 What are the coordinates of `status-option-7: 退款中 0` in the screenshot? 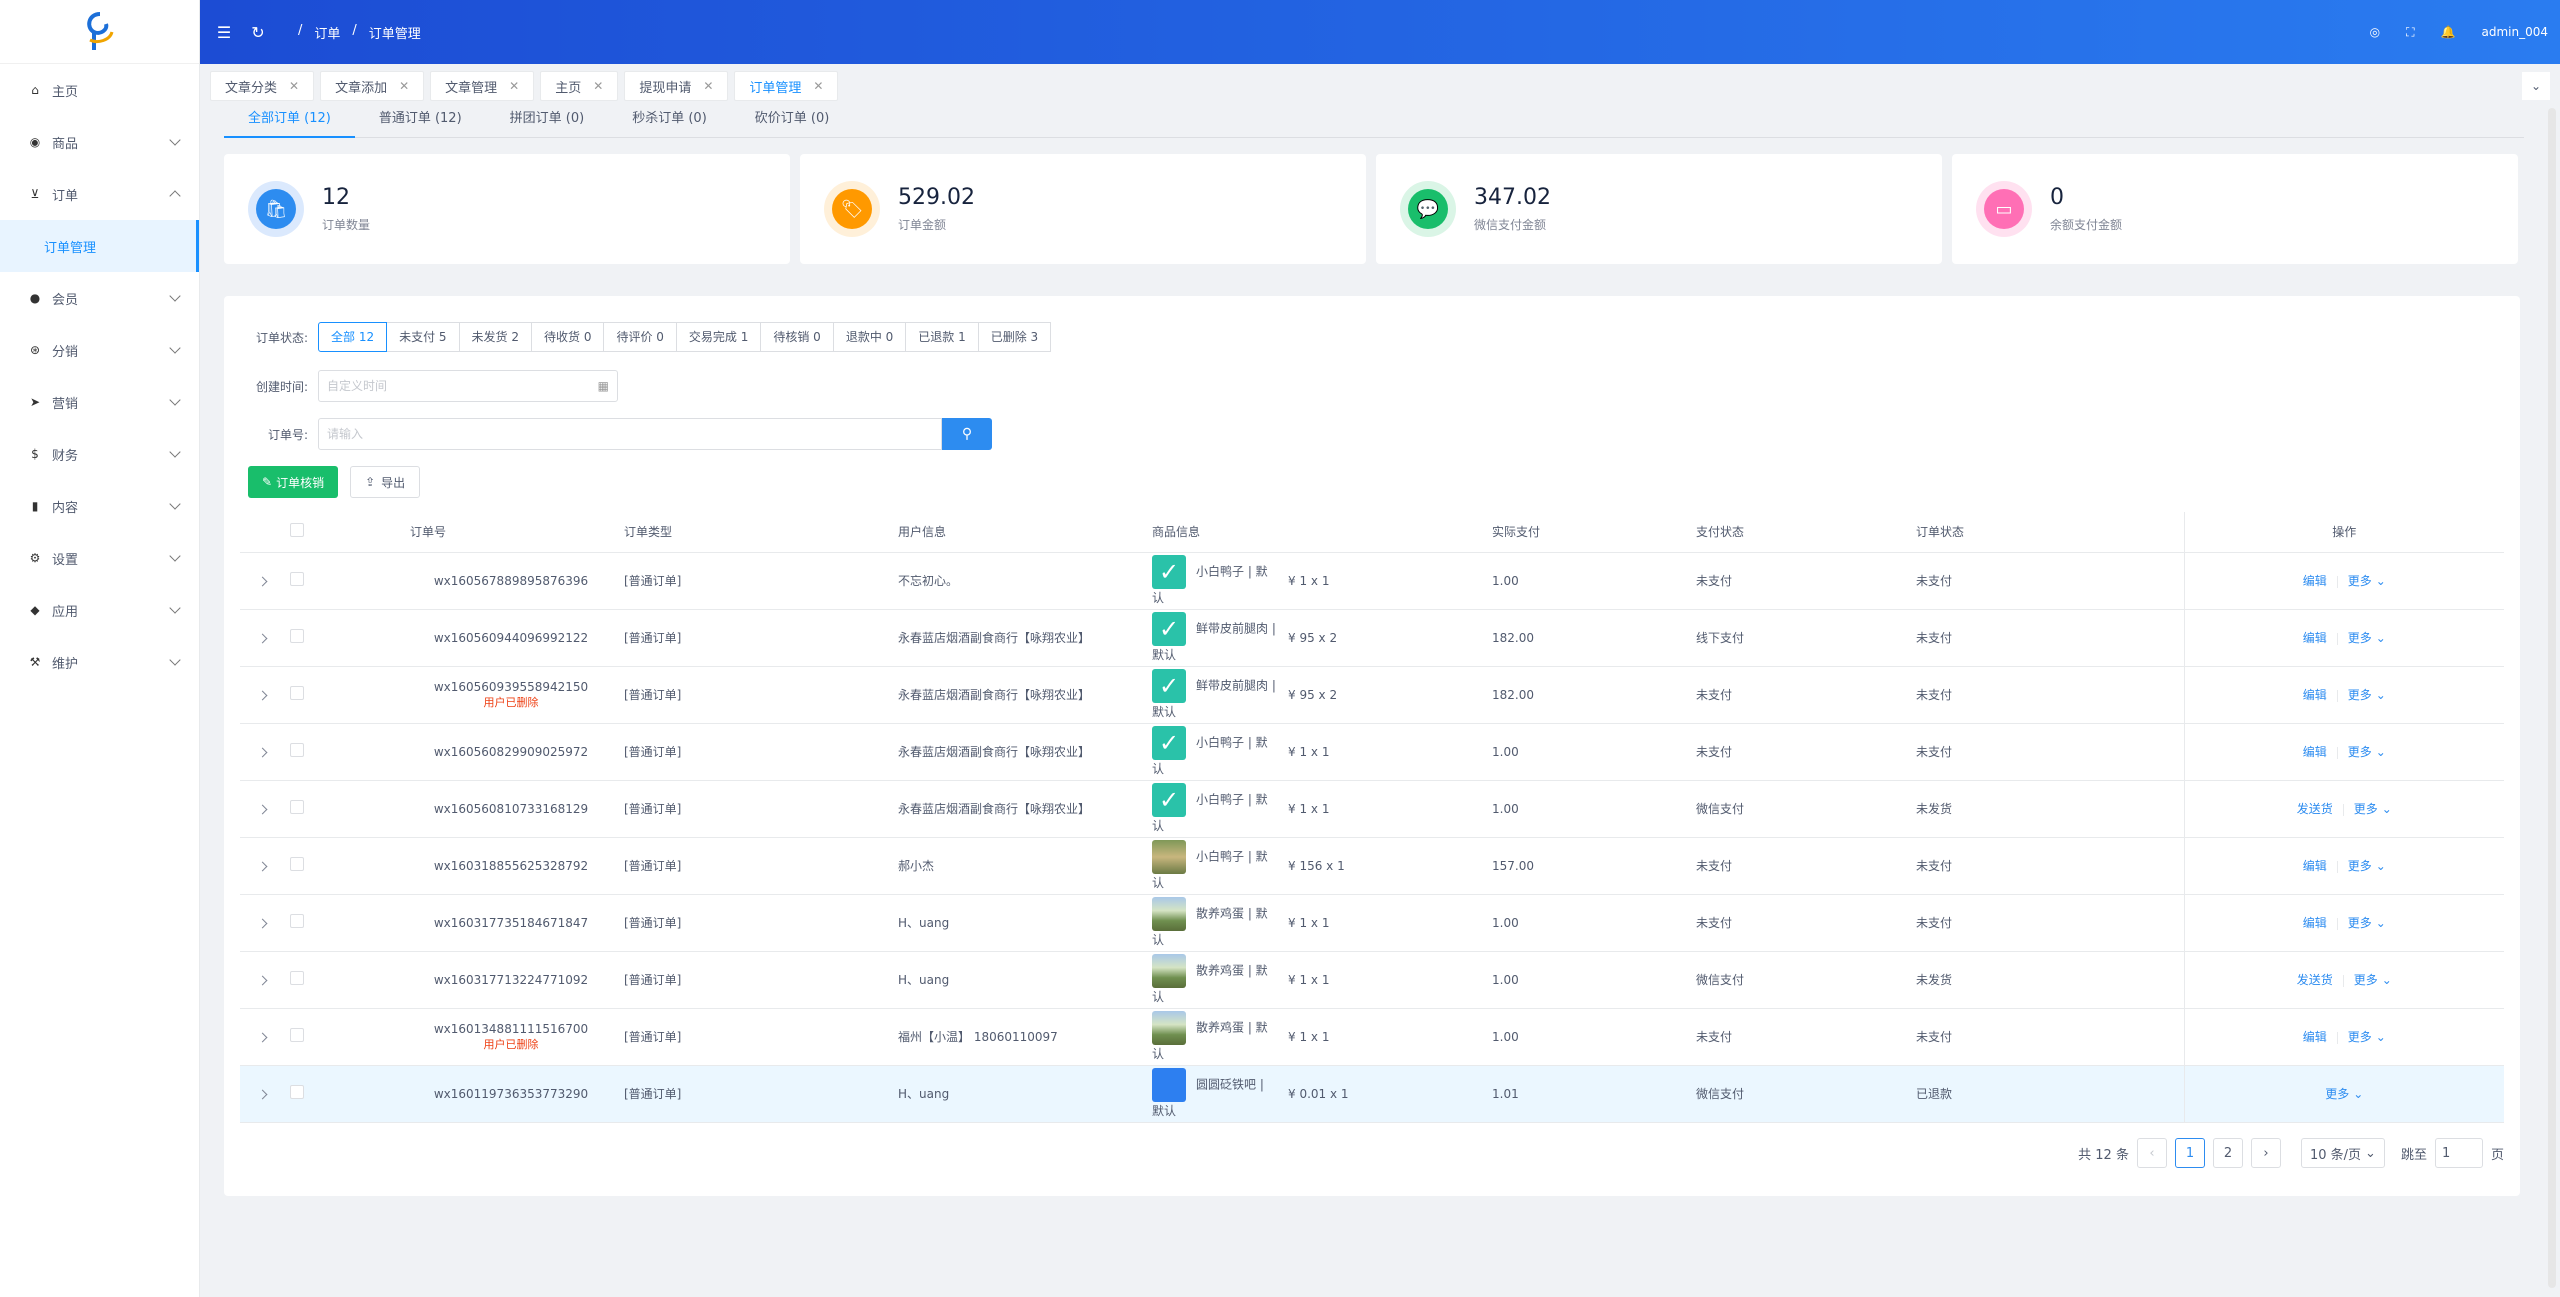 It's located at (870, 337).